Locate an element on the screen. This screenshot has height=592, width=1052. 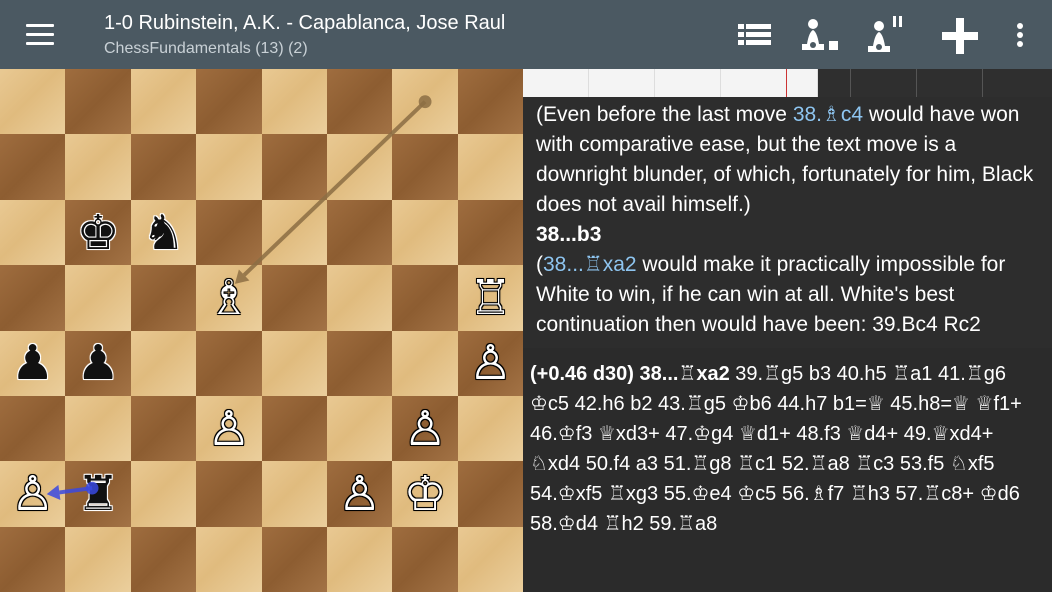
move-link: 38.♗c4 is located at coordinates (828, 114).